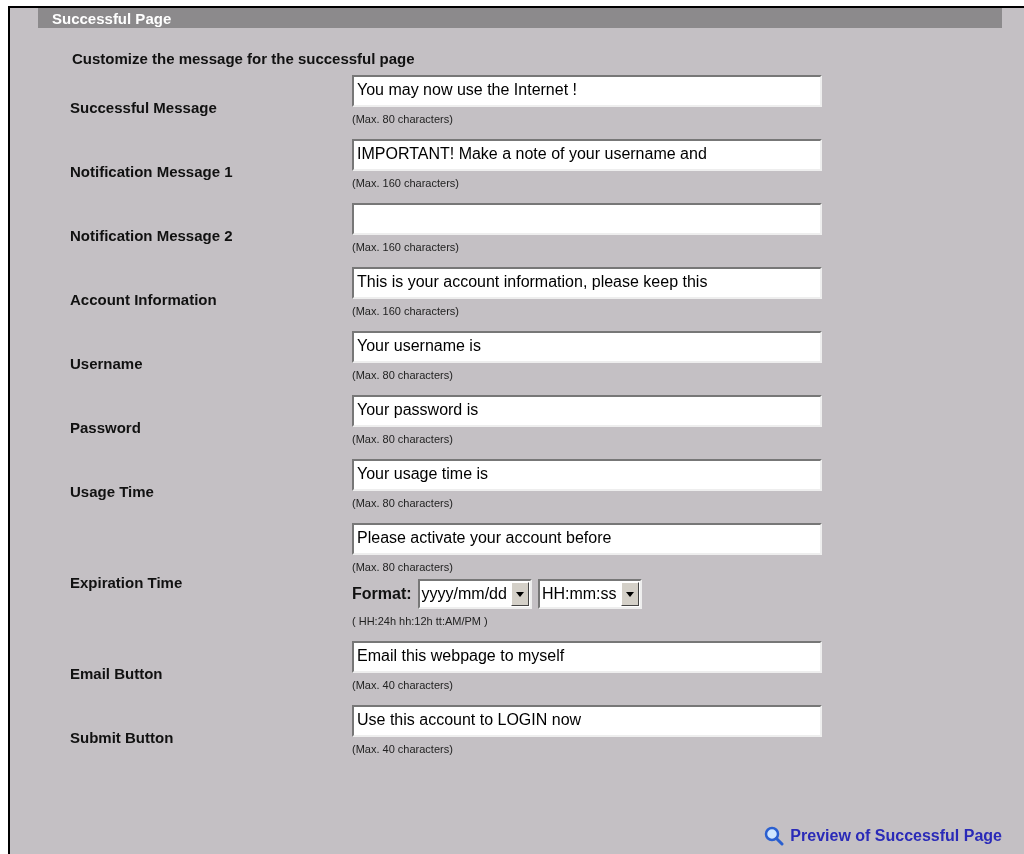 This screenshot has height=854, width=1024. I want to click on input-field: Email this webpage to myself, so click(587, 657).